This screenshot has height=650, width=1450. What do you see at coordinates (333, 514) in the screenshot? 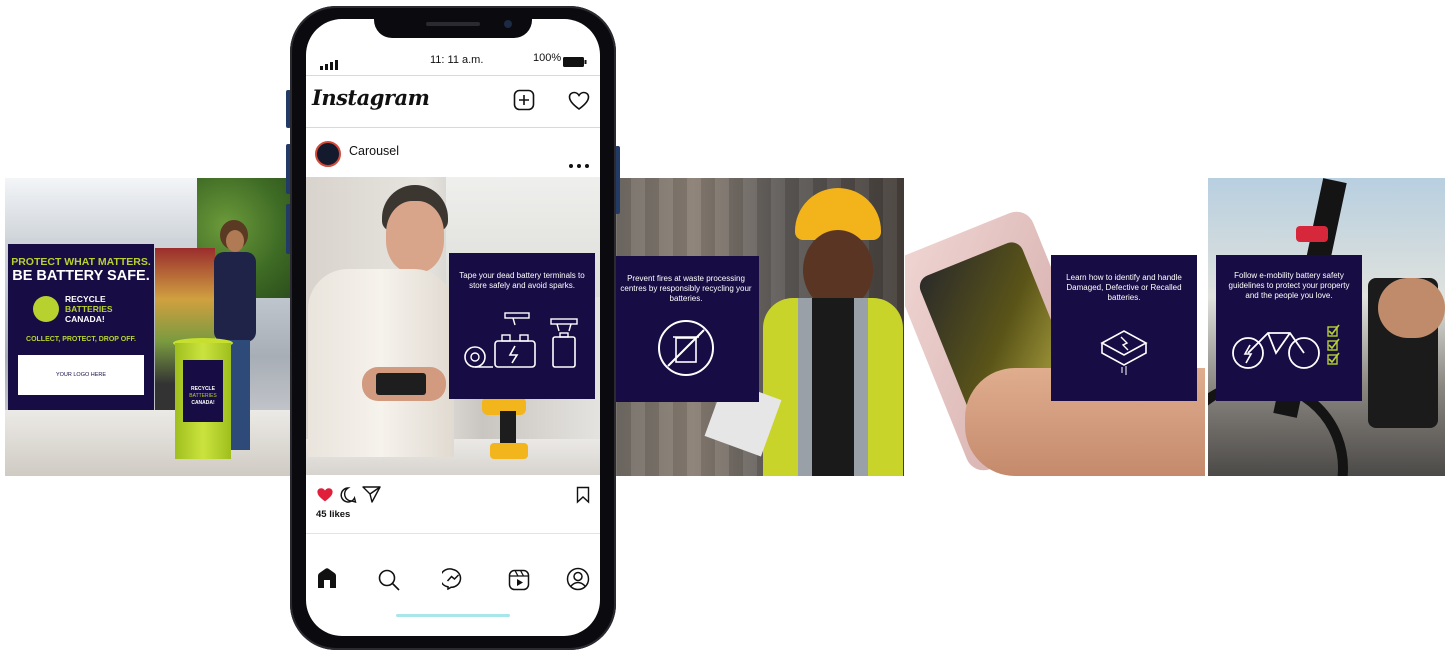
I see `likes-count: 45 likes` at bounding box center [333, 514].